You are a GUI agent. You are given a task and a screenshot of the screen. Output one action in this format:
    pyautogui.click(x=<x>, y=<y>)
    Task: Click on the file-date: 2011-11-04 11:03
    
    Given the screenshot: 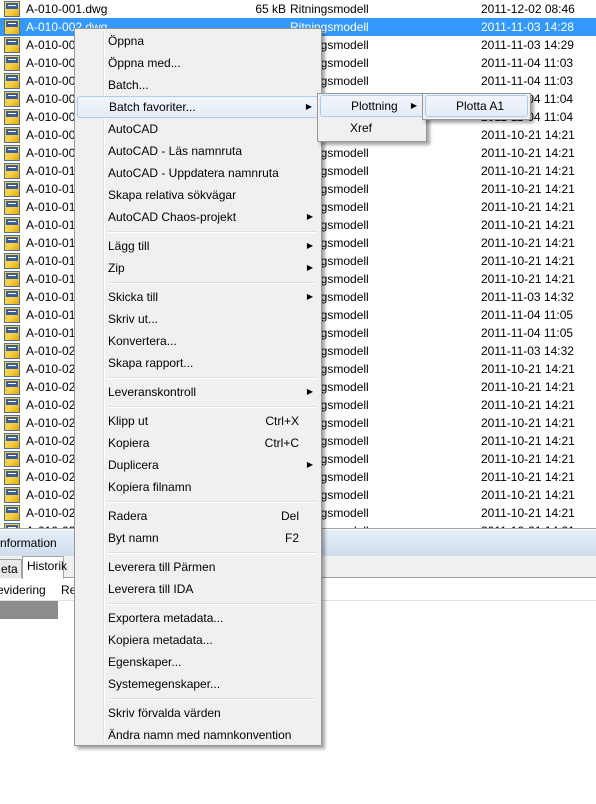 What is the action you would take?
    pyautogui.click(x=527, y=81)
    